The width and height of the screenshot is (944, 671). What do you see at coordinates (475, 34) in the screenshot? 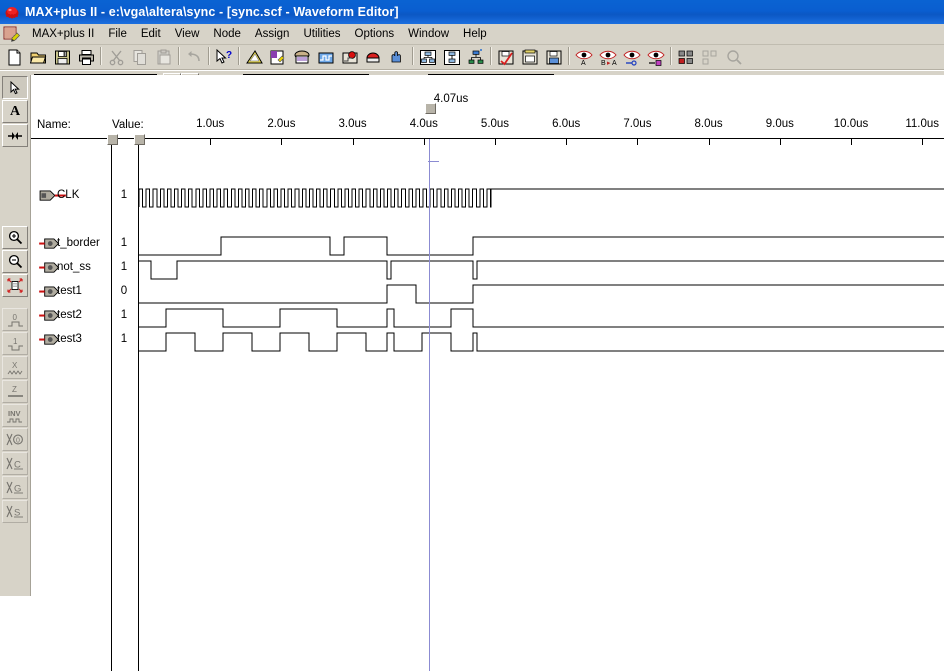
I see `menu-item-help: Help` at bounding box center [475, 34].